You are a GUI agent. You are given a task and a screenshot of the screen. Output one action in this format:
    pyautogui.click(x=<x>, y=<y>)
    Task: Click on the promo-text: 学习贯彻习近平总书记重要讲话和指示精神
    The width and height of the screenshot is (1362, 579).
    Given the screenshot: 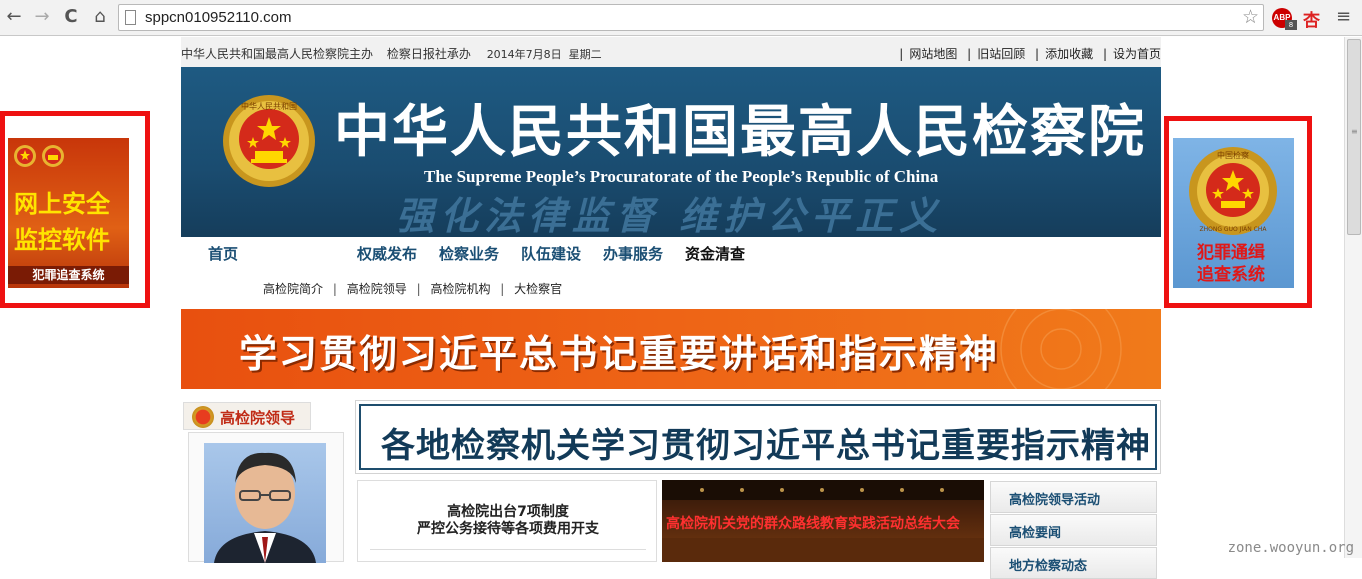 What is the action you would take?
    pyautogui.click(x=619, y=350)
    